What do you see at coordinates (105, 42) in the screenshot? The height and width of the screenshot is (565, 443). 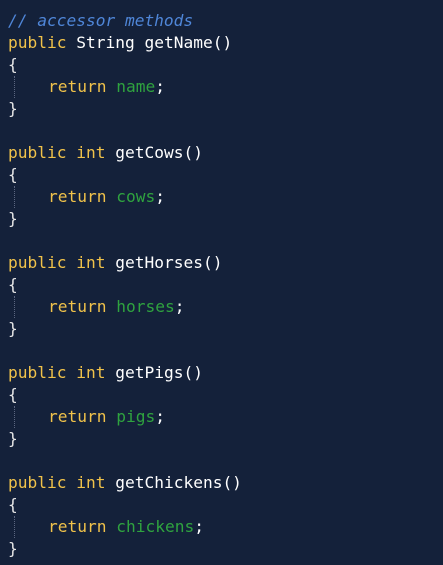 I see `return-type: String` at bounding box center [105, 42].